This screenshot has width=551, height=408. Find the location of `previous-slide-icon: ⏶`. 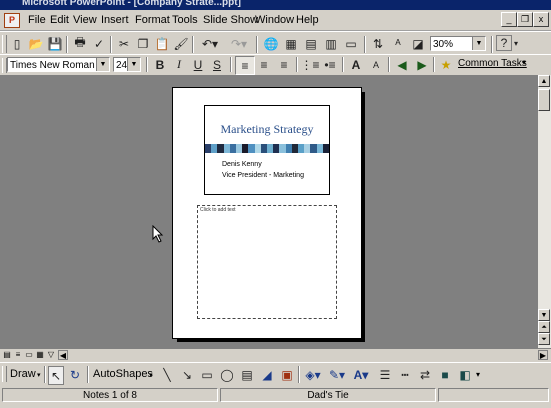

previous-slide-icon: ⏶ is located at coordinates (544, 327).